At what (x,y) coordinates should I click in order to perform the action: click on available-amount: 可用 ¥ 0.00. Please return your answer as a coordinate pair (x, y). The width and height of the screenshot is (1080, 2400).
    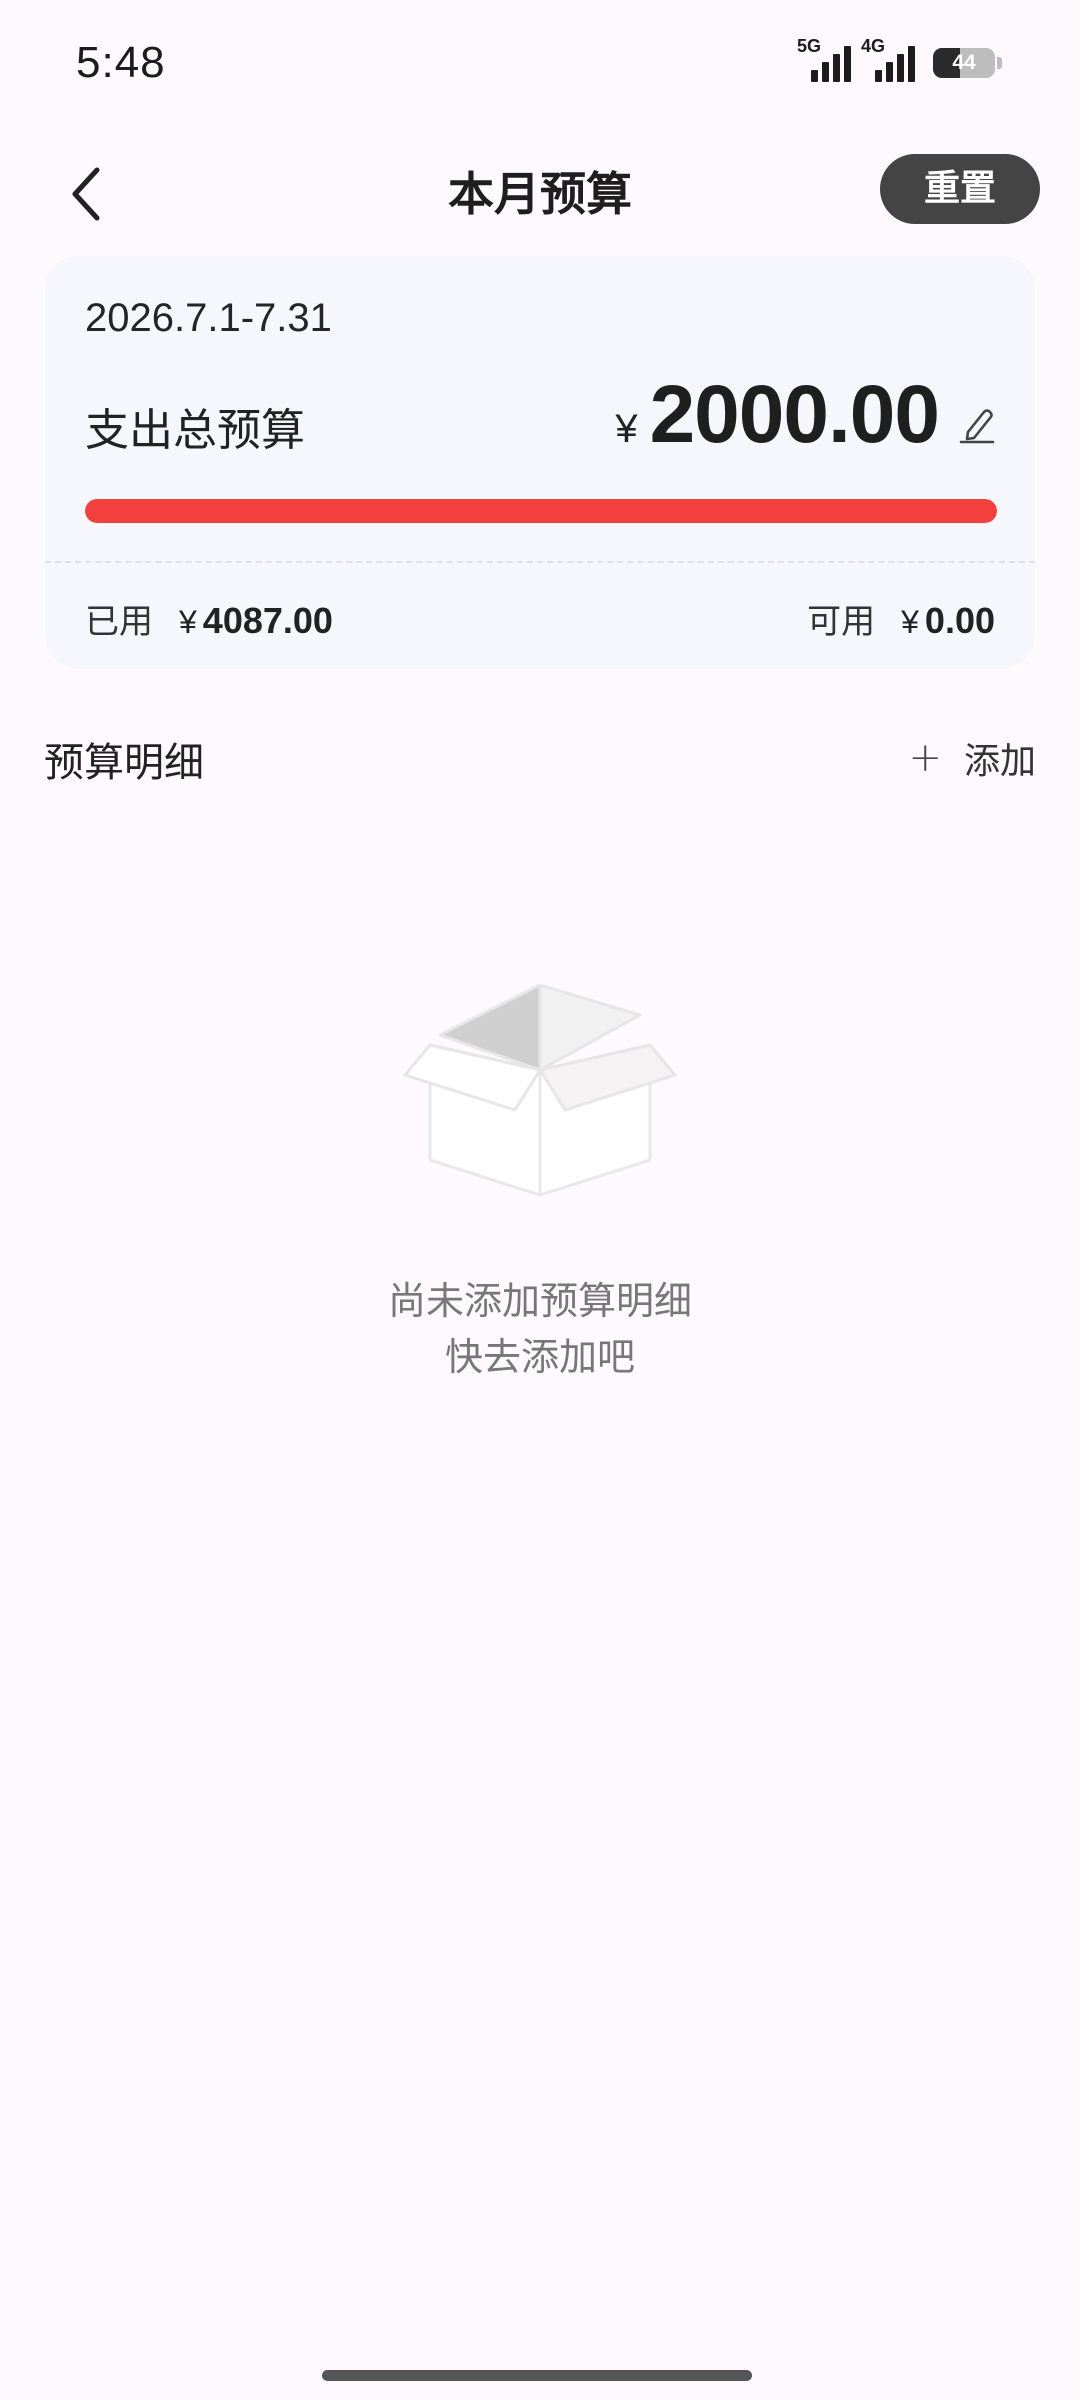
    Looking at the image, I should click on (901, 618).